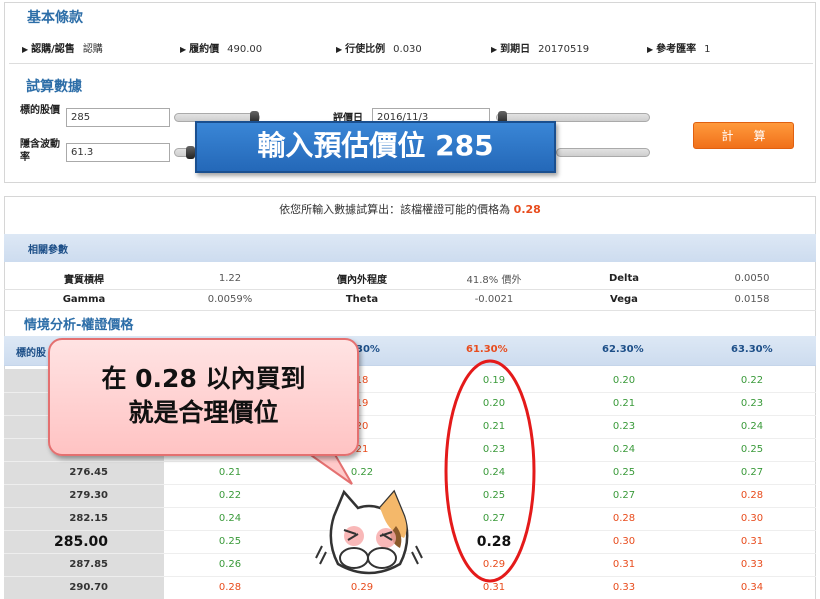 This screenshot has height=599, width=820. I want to click on scenario-price-cell: 279.30, so click(84, 496).